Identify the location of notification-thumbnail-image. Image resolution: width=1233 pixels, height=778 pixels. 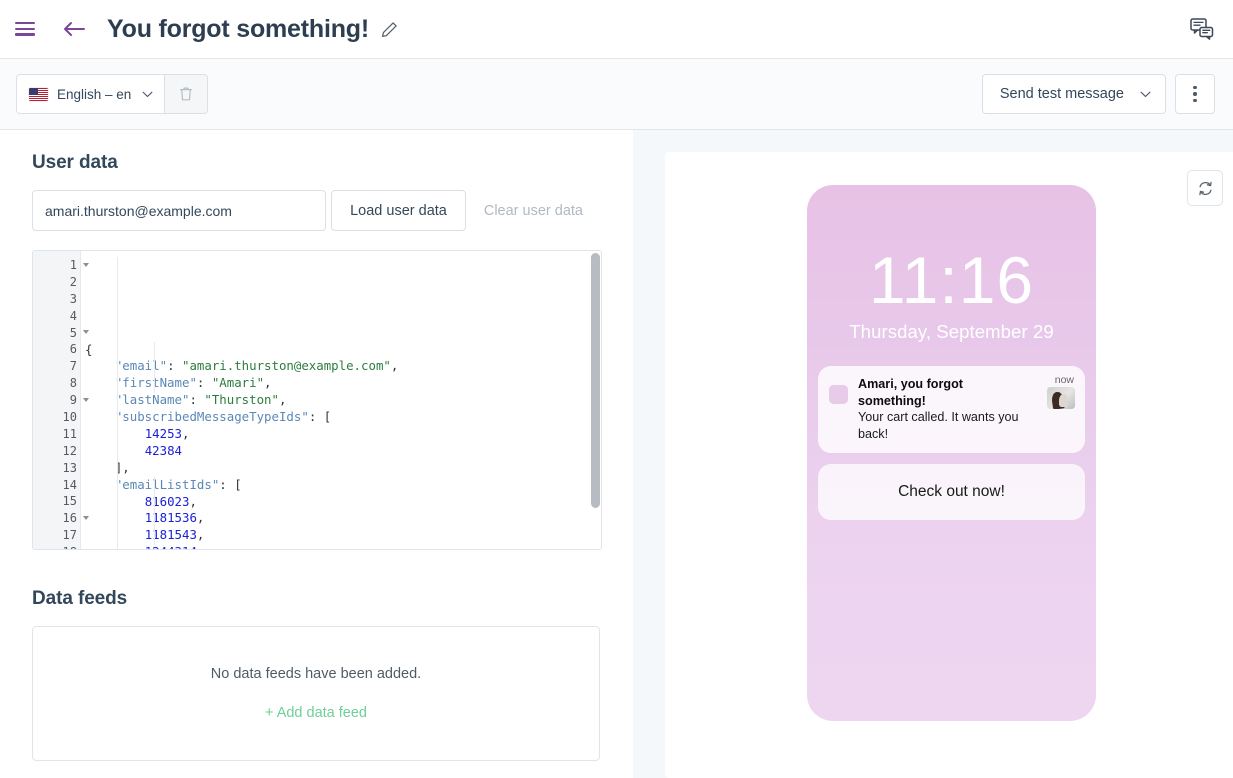
(1061, 398).